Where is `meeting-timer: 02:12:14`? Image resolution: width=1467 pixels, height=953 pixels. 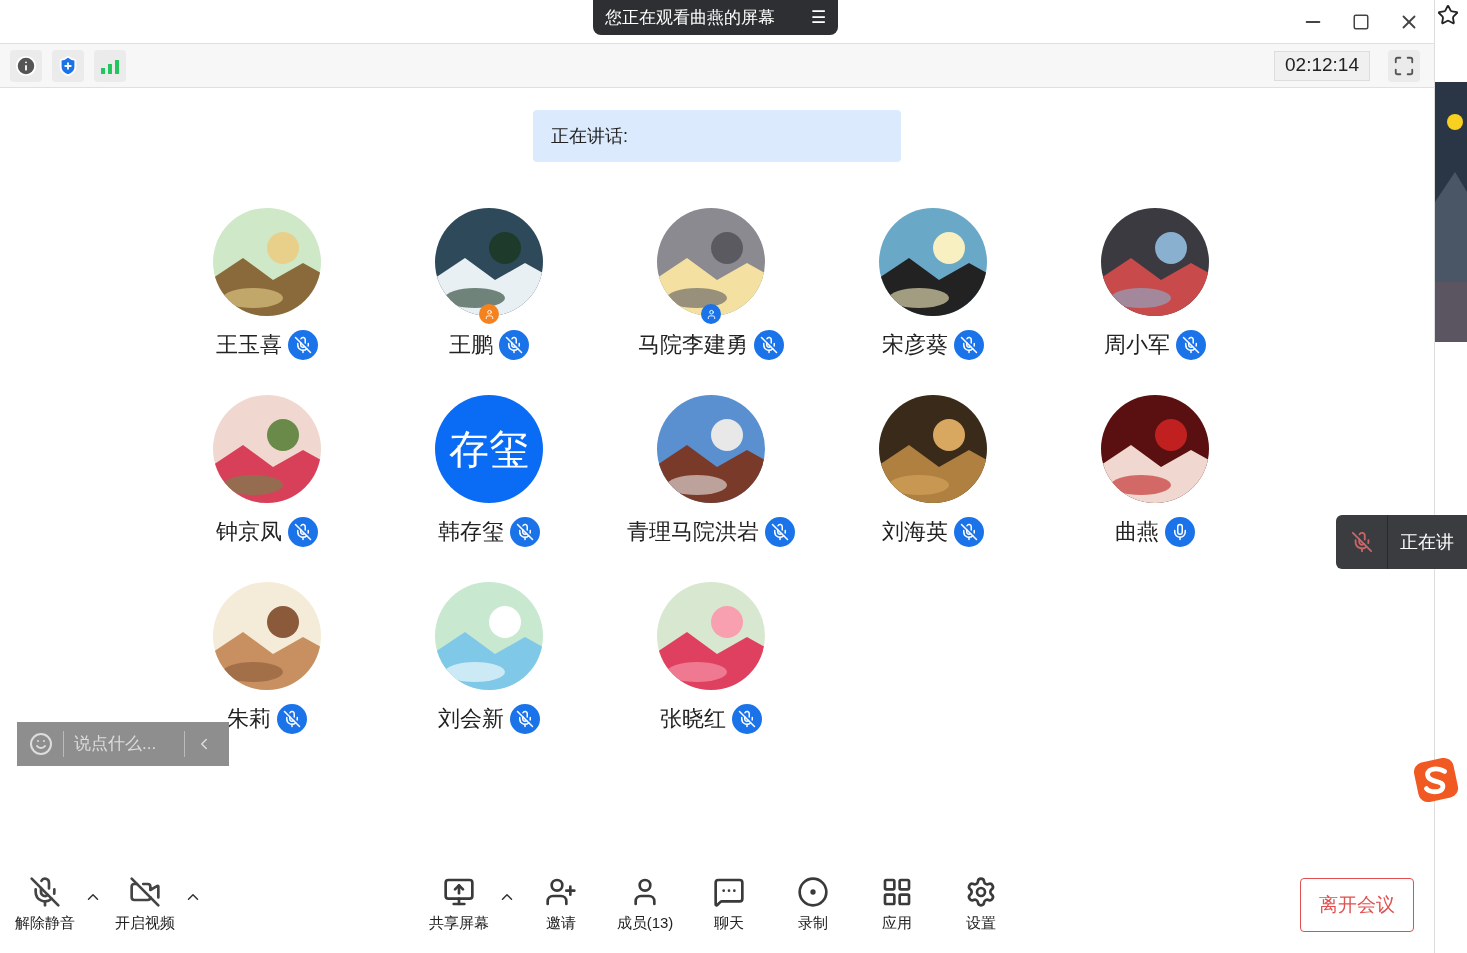 meeting-timer: 02:12:14 is located at coordinates (1322, 65).